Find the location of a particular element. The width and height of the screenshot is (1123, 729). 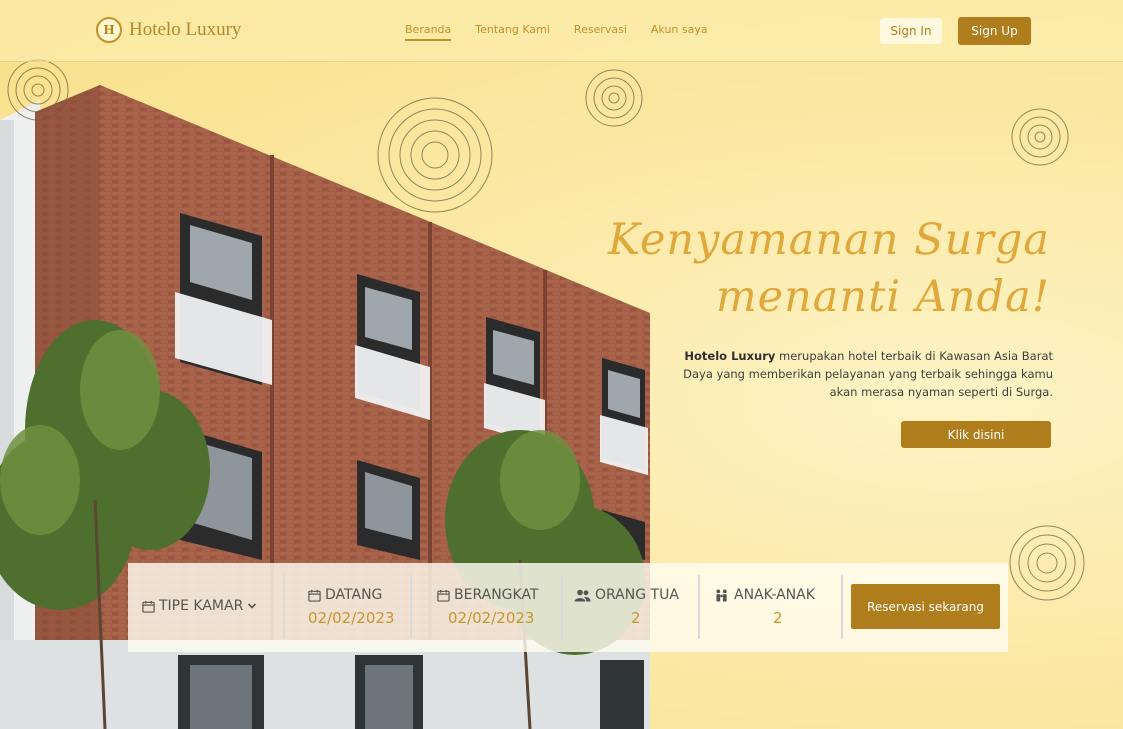

checkin-date-field: DATANG 02/02/2023 is located at coordinates (350, 607).